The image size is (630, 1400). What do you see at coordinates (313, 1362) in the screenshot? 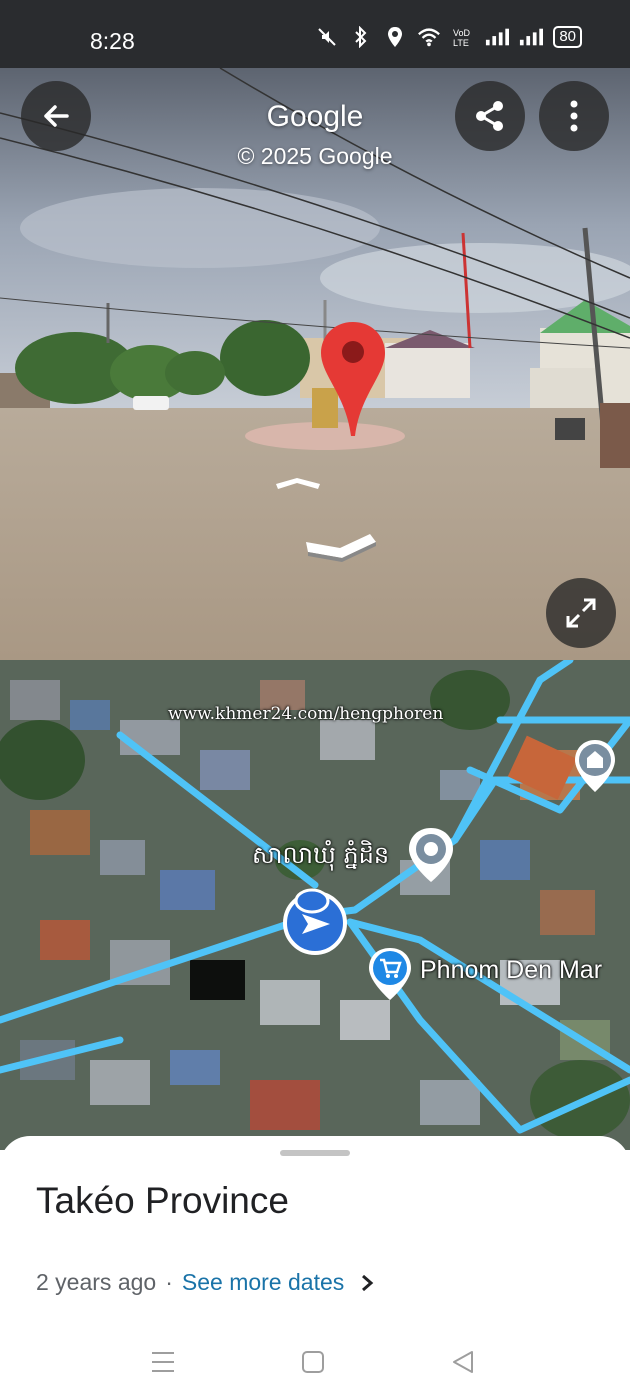
I see `home-square-icon` at bounding box center [313, 1362].